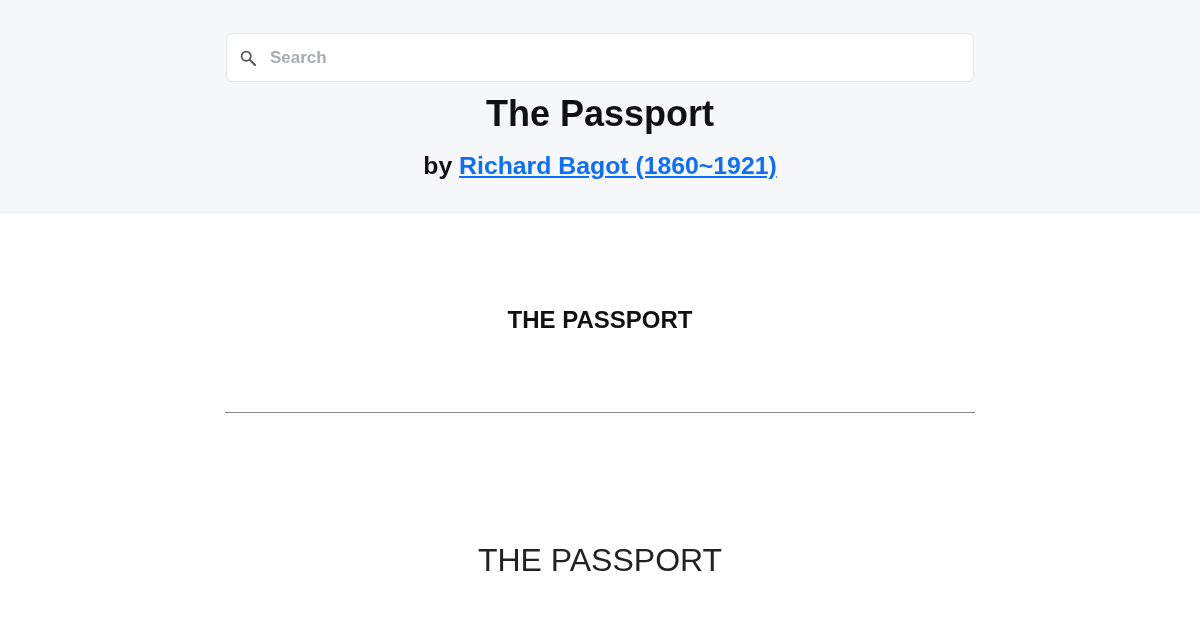 The width and height of the screenshot is (1200, 628). I want to click on search-icon, so click(248, 58).